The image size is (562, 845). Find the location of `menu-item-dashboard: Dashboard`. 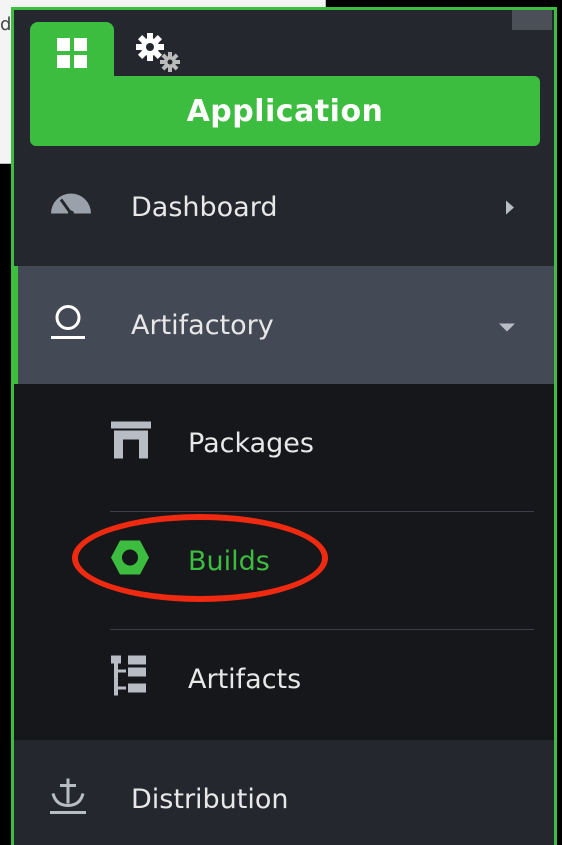

menu-item-dashboard: Dashboard is located at coordinates (284, 207).